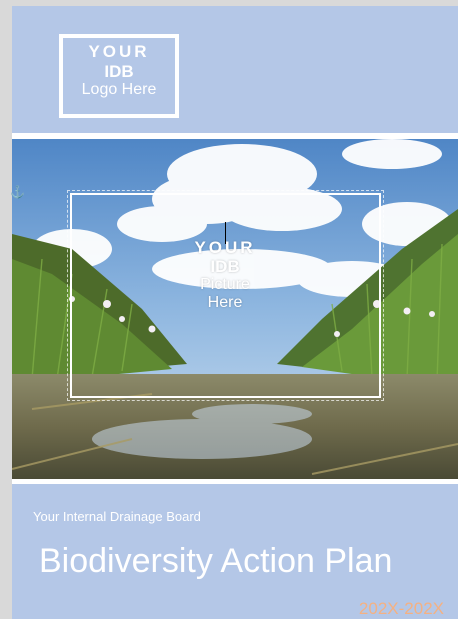 The width and height of the screenshot is (458, 619). What do you see at coordinates (117, 516) in the screenshot?
I see `board-name: Your Internal Drainage Board` at bounding box center [117, 516].